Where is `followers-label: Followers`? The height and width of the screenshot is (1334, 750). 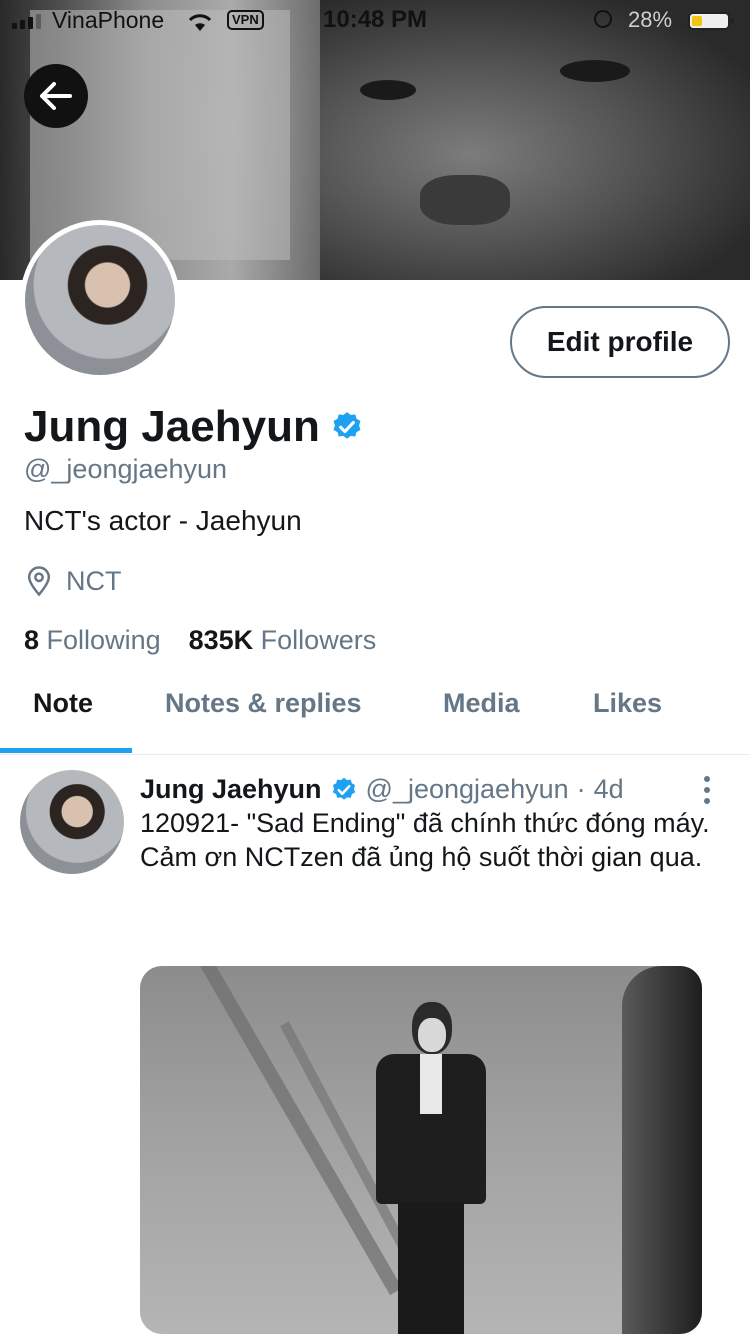
followers-label: Followers is located at coordinates (318, 640).